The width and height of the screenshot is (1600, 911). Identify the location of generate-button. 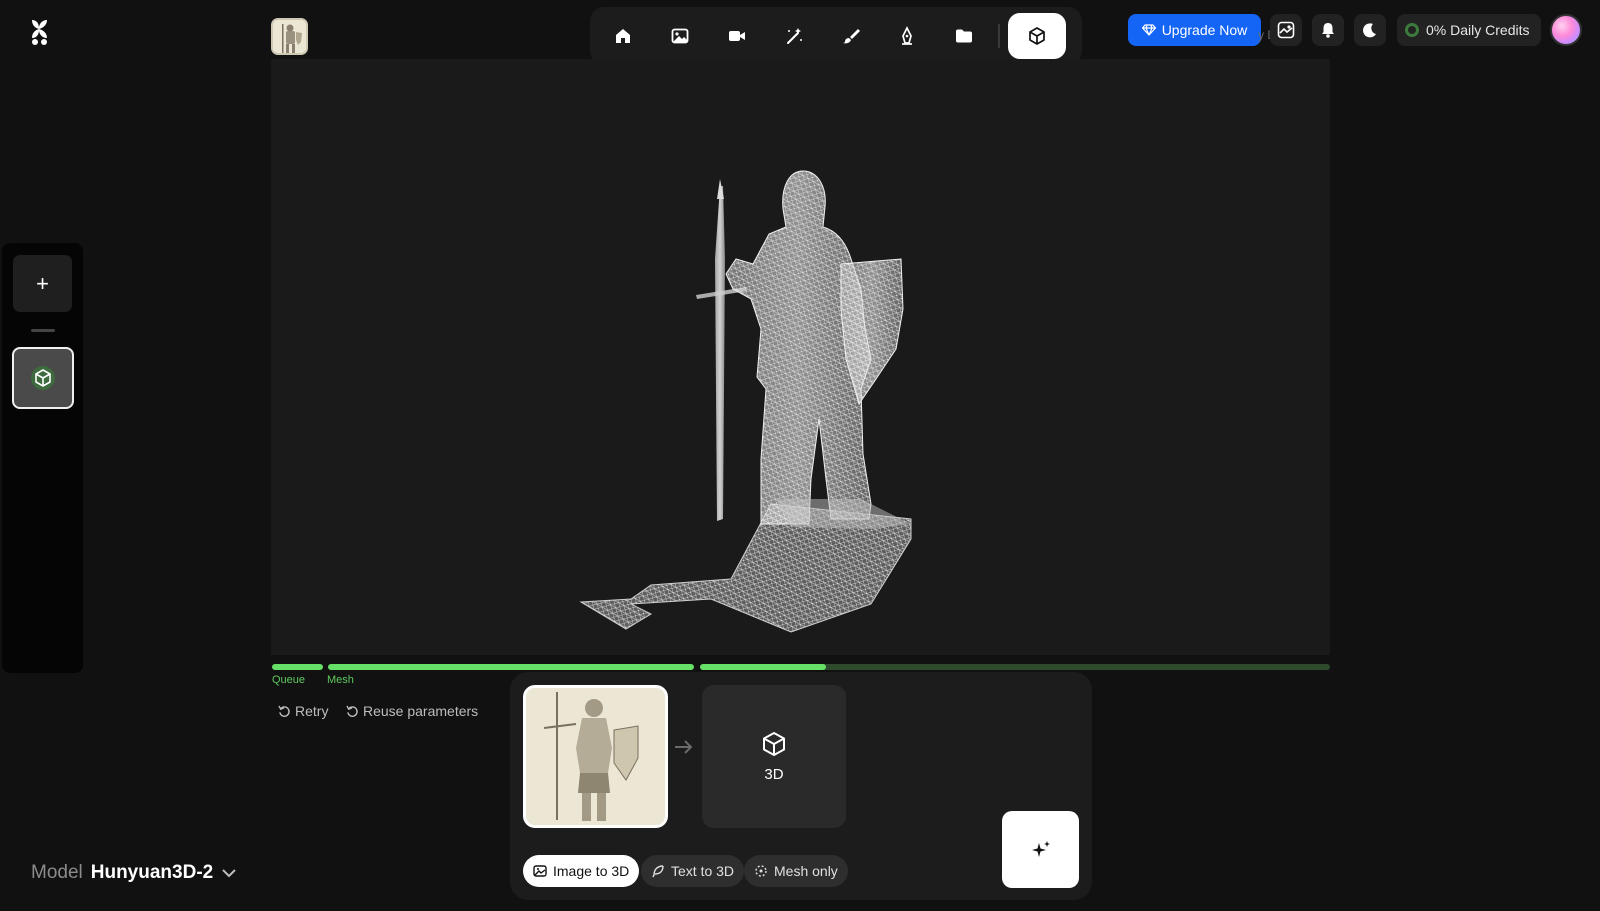
(1040, 849).